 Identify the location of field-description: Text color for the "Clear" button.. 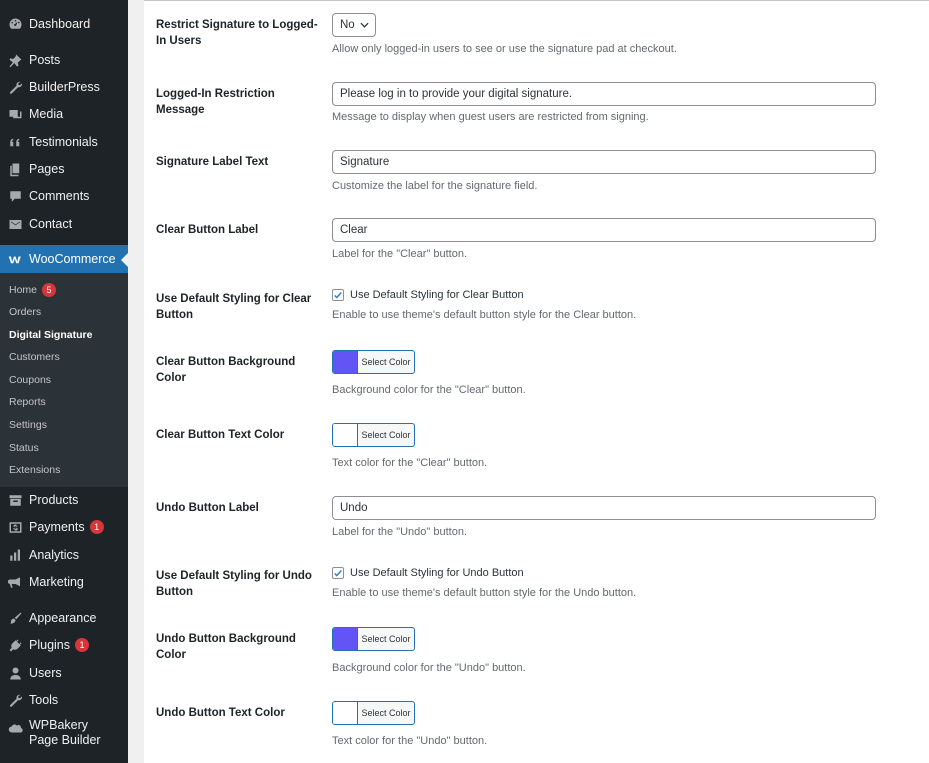
(410, 463).